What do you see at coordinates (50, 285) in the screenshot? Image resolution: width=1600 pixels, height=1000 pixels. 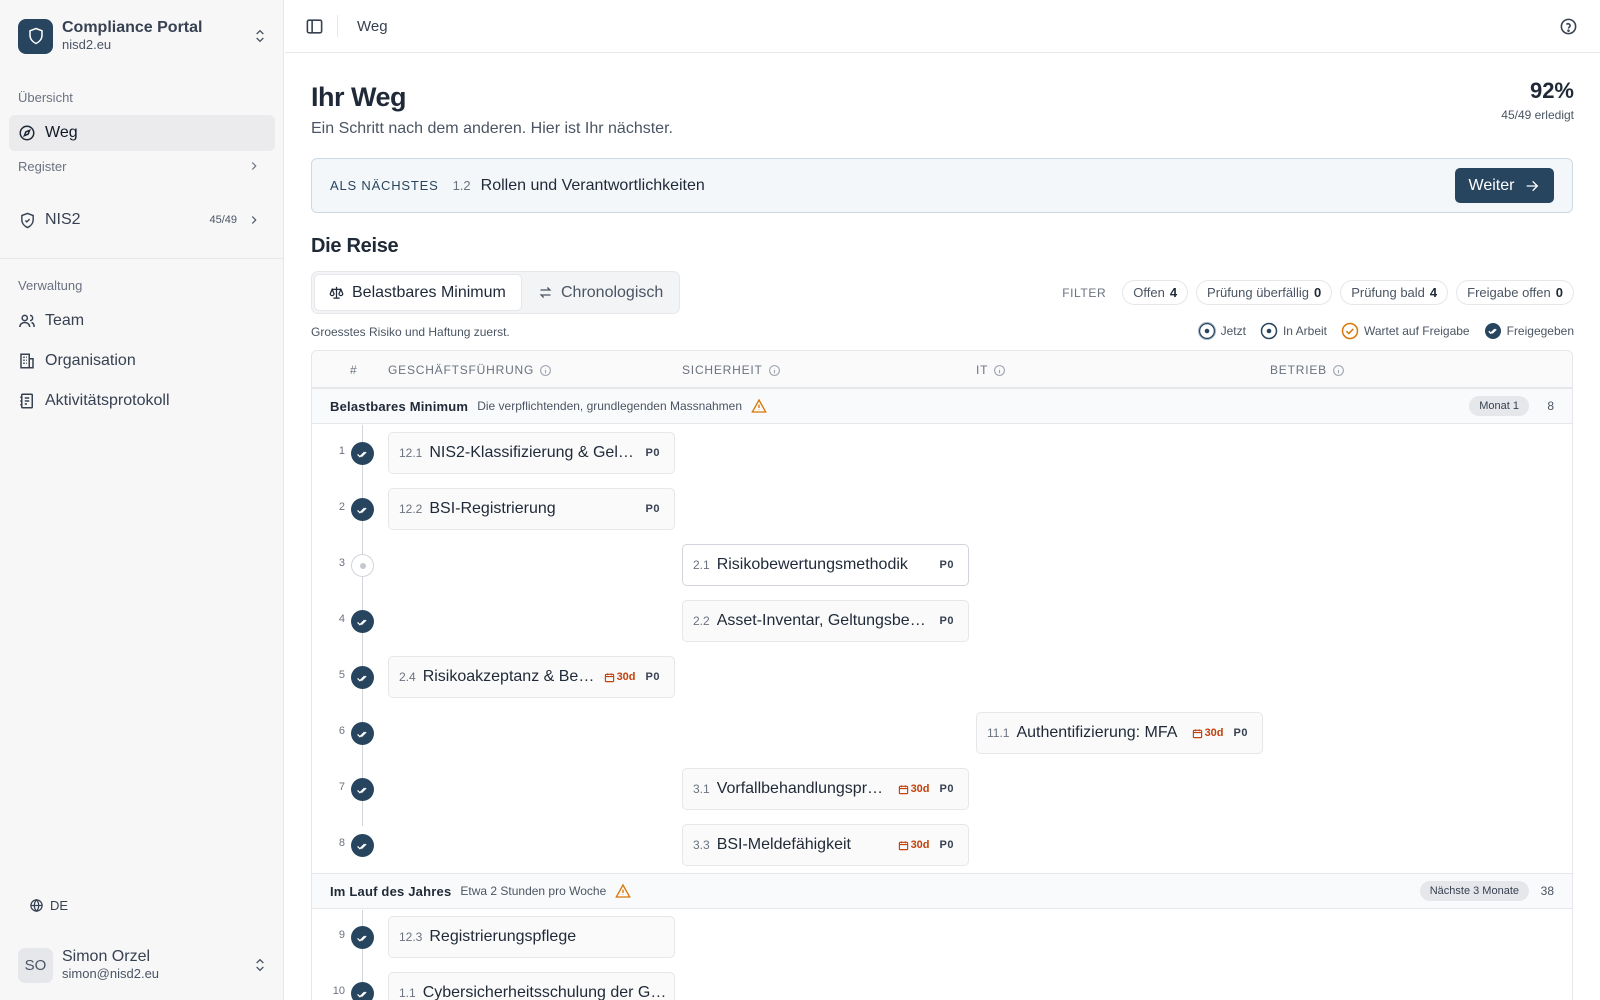 I see `section-admin-label: Verwaltung` at bounding box center [50, 285].